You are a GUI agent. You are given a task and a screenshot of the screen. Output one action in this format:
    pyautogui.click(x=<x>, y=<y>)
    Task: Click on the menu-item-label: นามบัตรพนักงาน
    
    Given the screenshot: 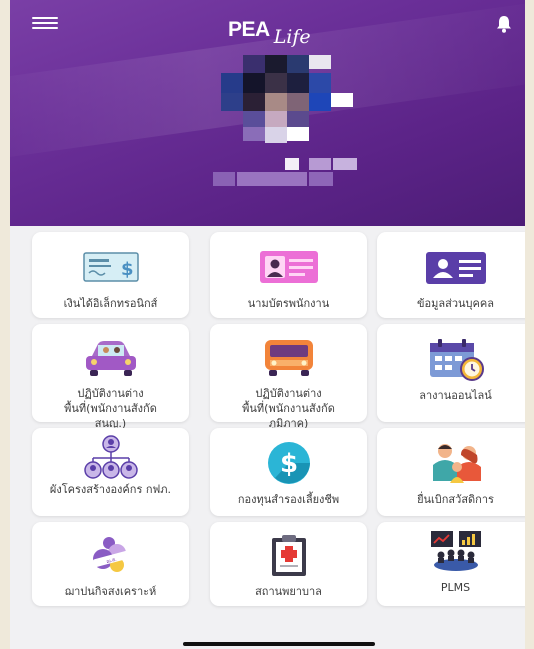 What is the action you would take?
    pyautogui.click(x=288, y=303)
    